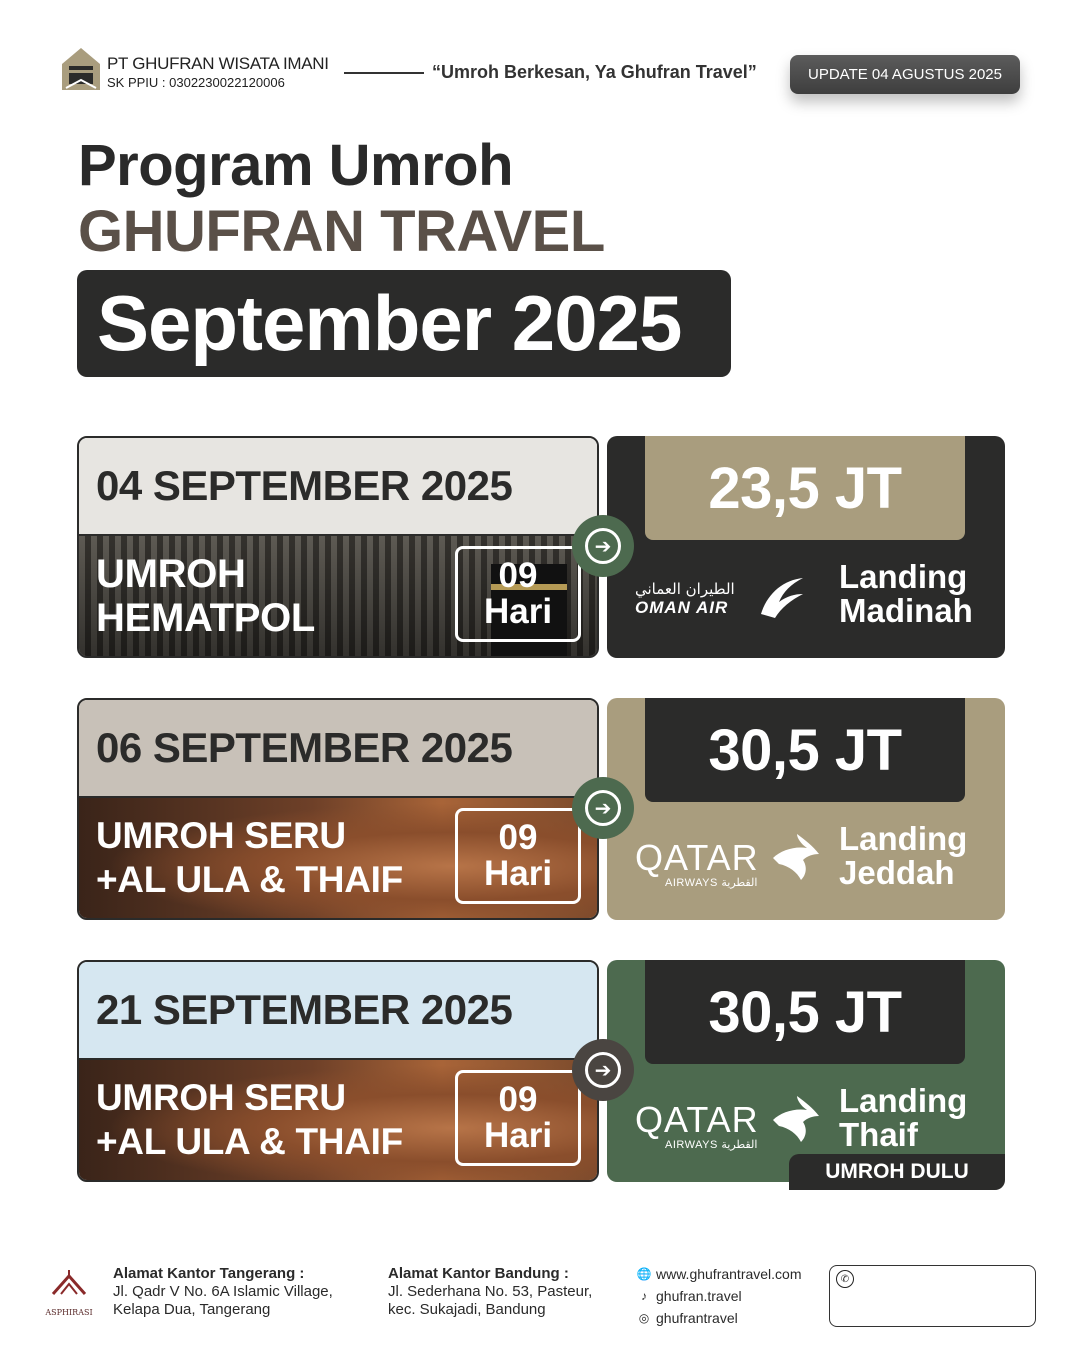 The width and height of the screenshot is (1080, 1350). I want to click on program-name-line2: HEMATPOL, so click(206, 618).